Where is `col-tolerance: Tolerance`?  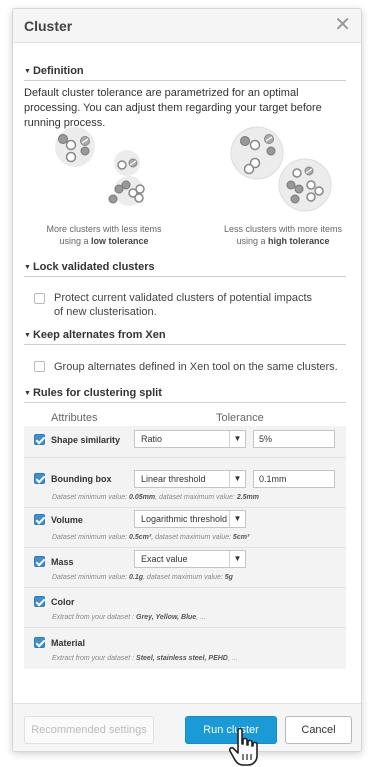 col-tolerance: Tolerance is located at coordinates (240, 418).